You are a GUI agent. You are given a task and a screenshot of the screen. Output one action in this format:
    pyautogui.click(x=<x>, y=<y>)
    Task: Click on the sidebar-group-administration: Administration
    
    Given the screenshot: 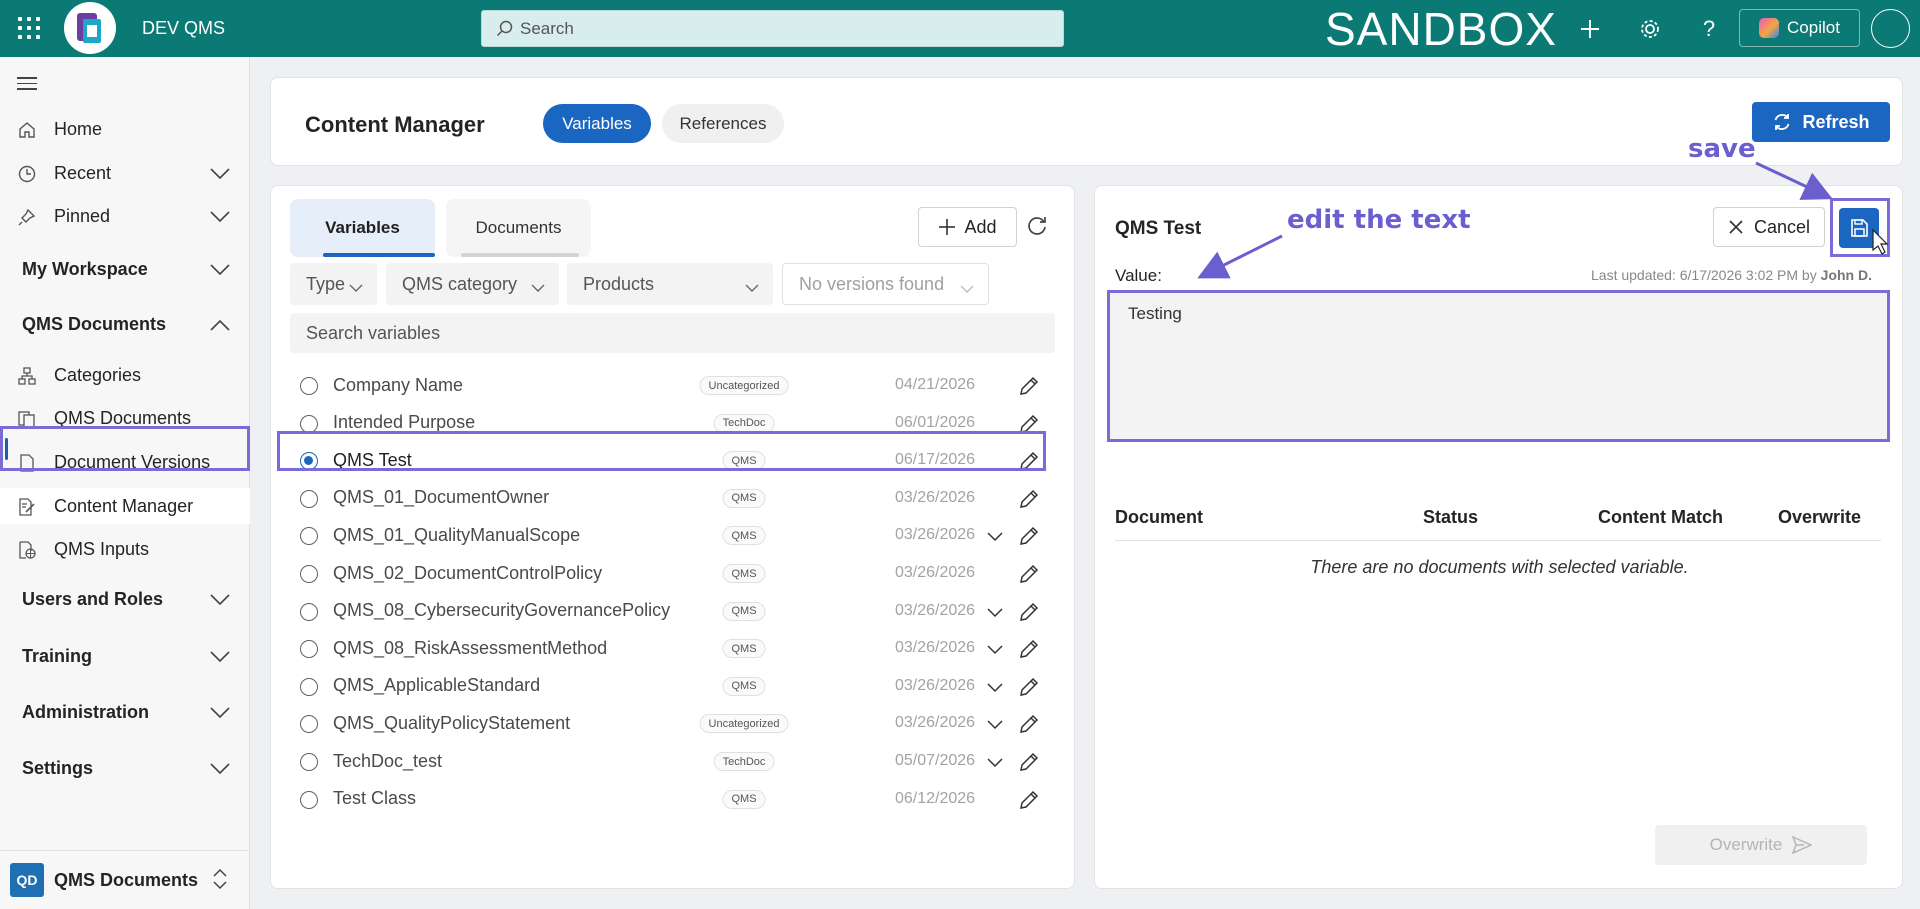 What is the action you would take?
    pyautogui.click(x=125, y=712)
    